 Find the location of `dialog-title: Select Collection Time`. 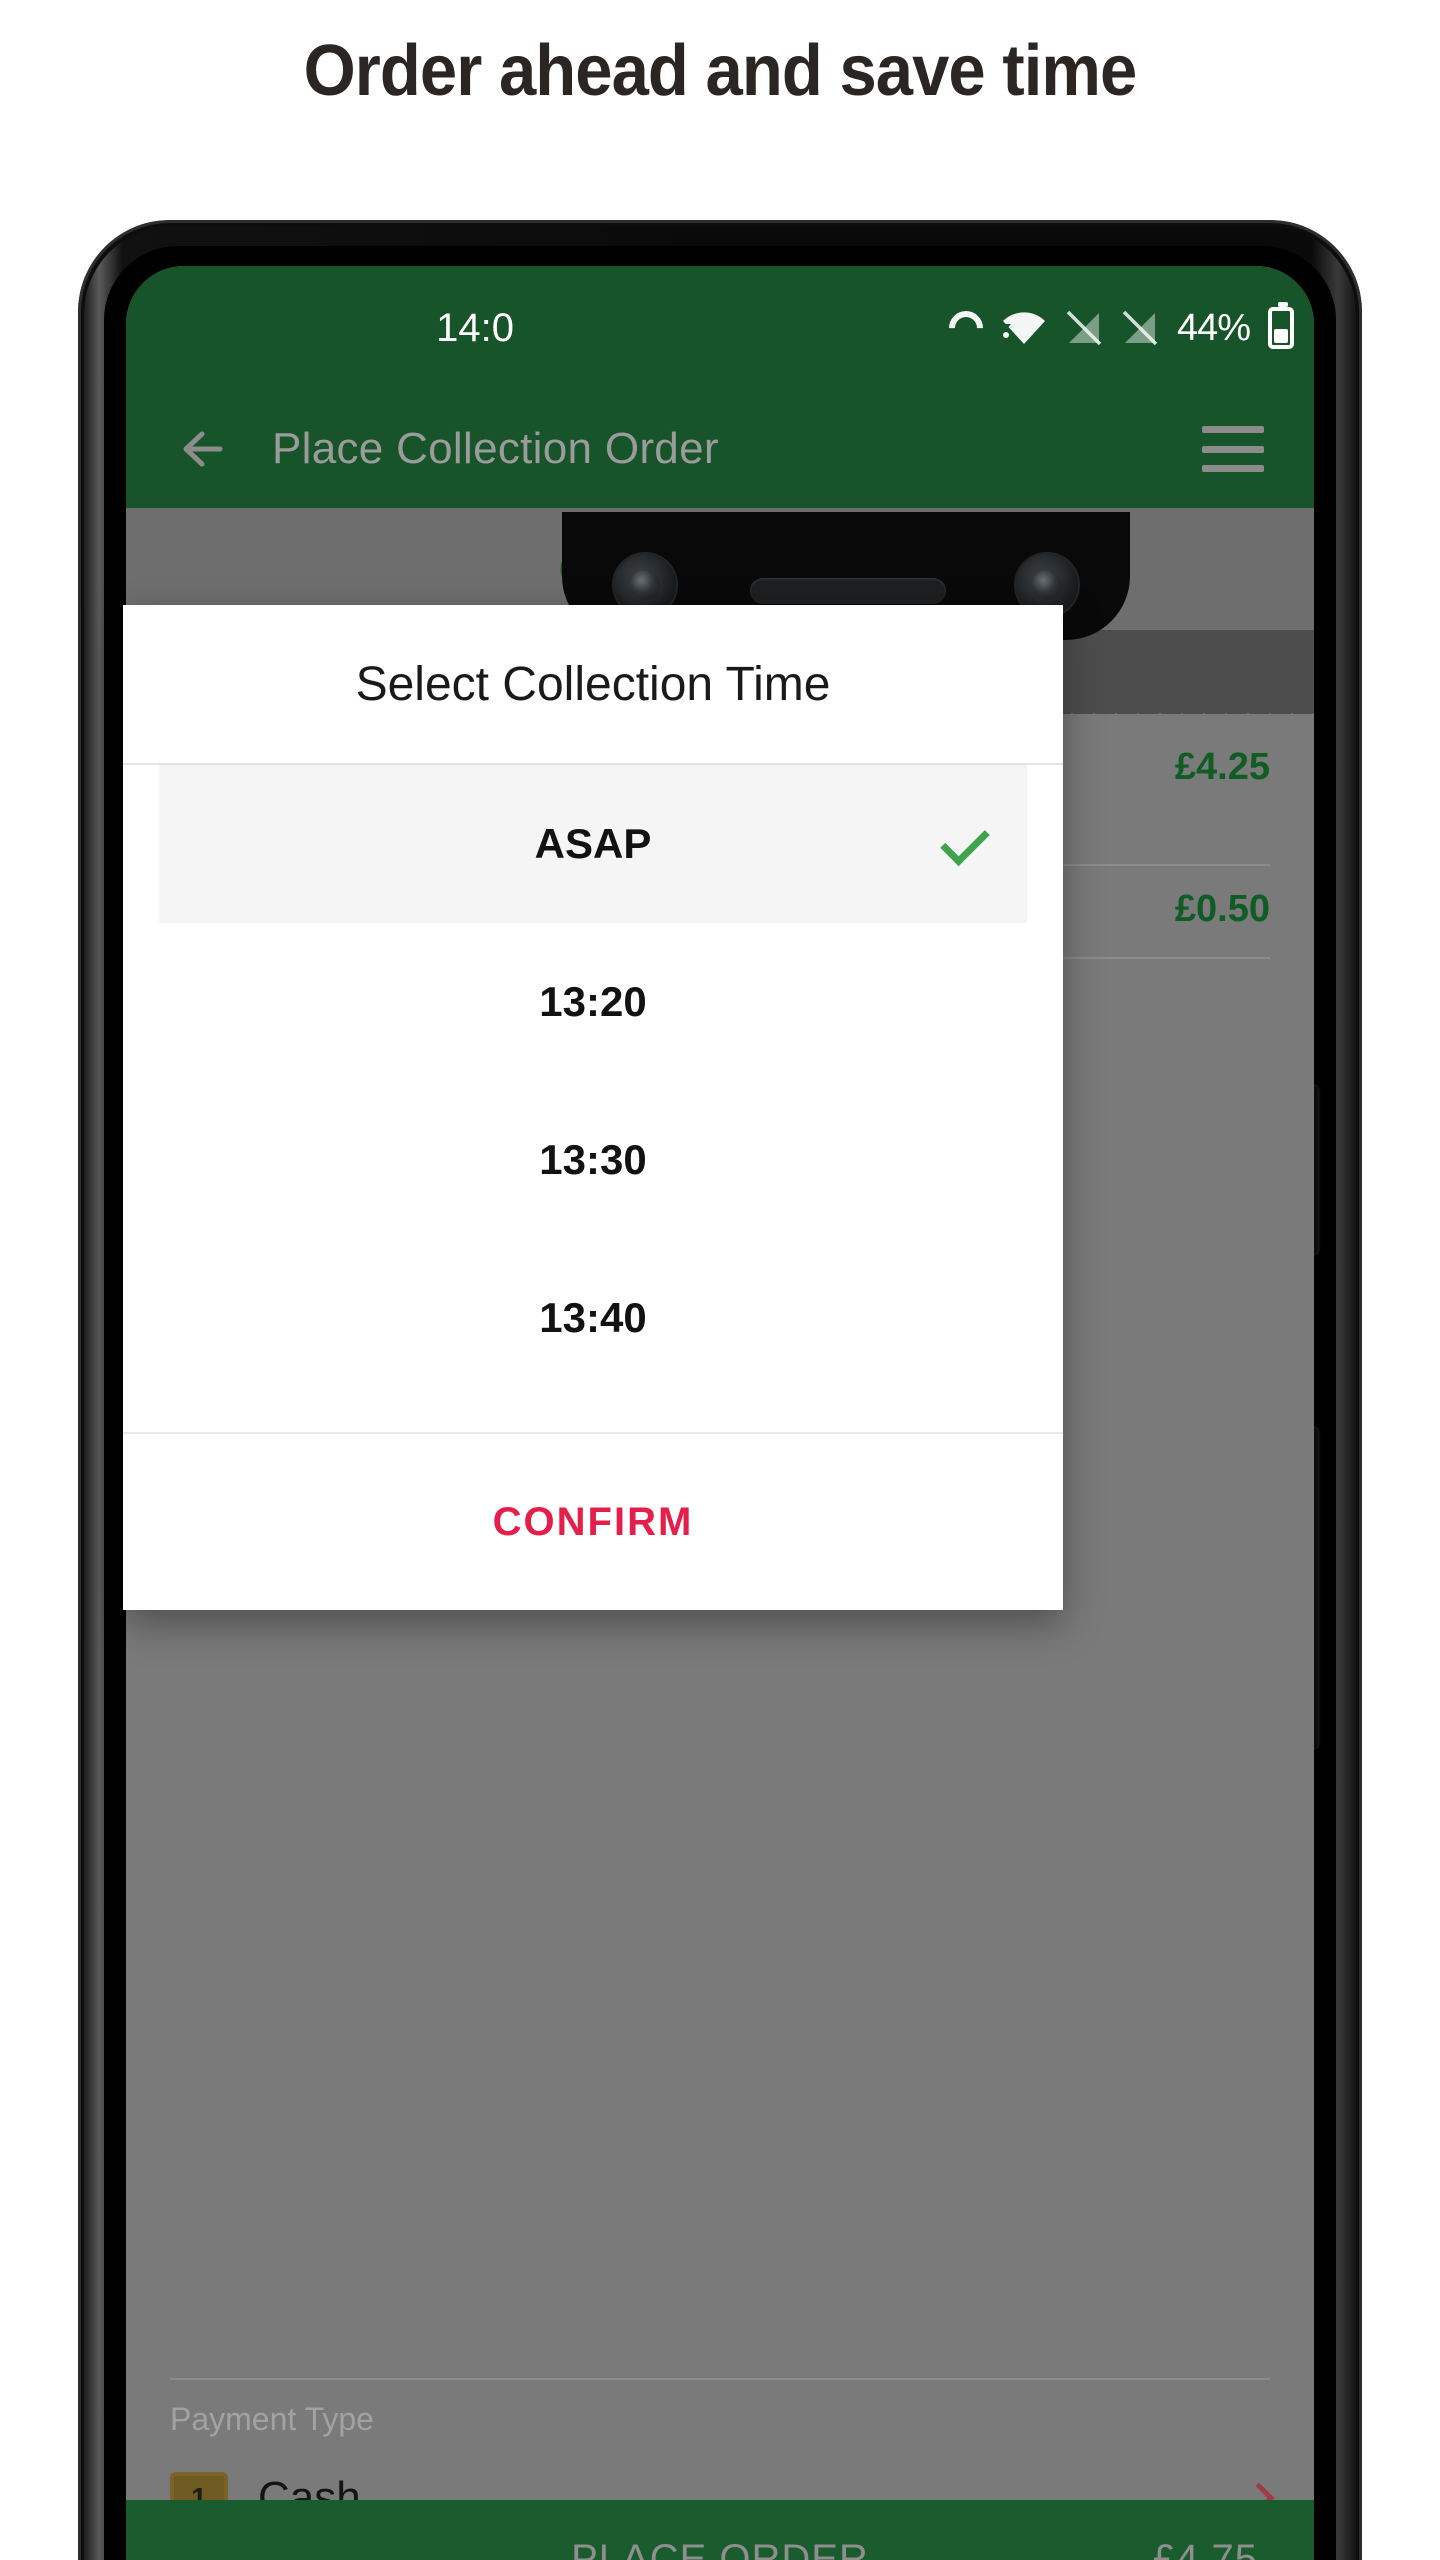

dialog-title: Select Collection Time is located at coordinates (593, 685).